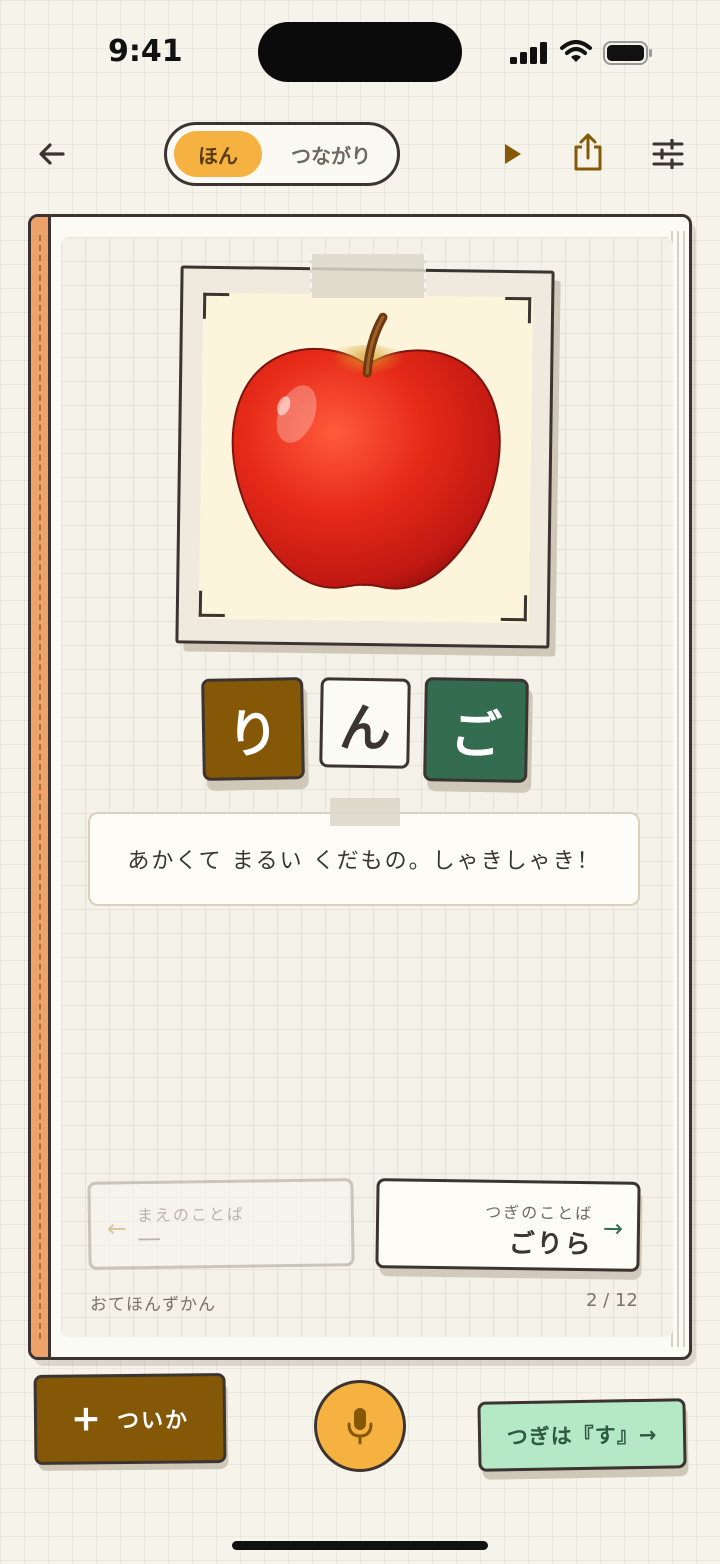 This screenshot has height=1564, width=720. I want to click on kana-tile-1: り, so click(253, 729).